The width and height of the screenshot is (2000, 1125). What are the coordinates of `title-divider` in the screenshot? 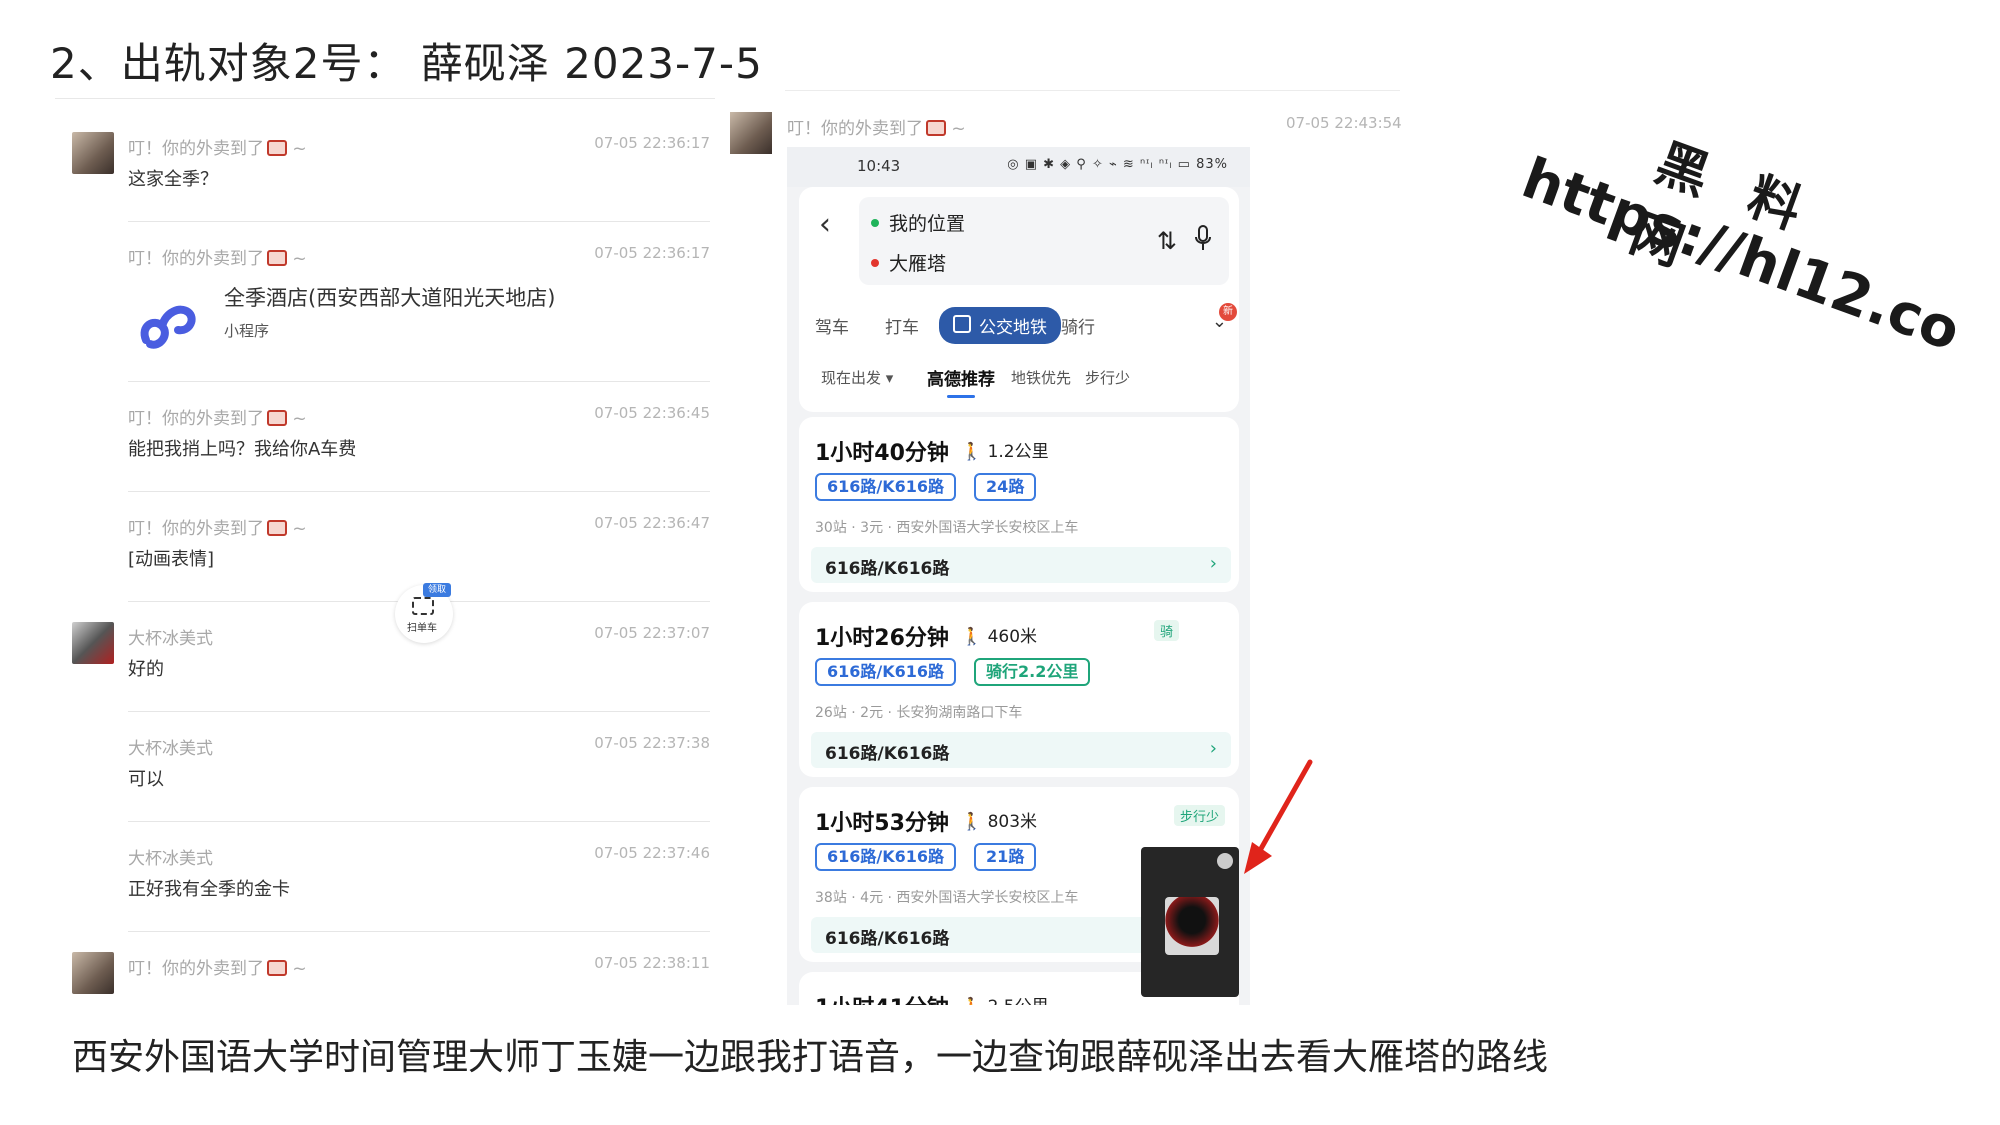 It's located at (385, 98).